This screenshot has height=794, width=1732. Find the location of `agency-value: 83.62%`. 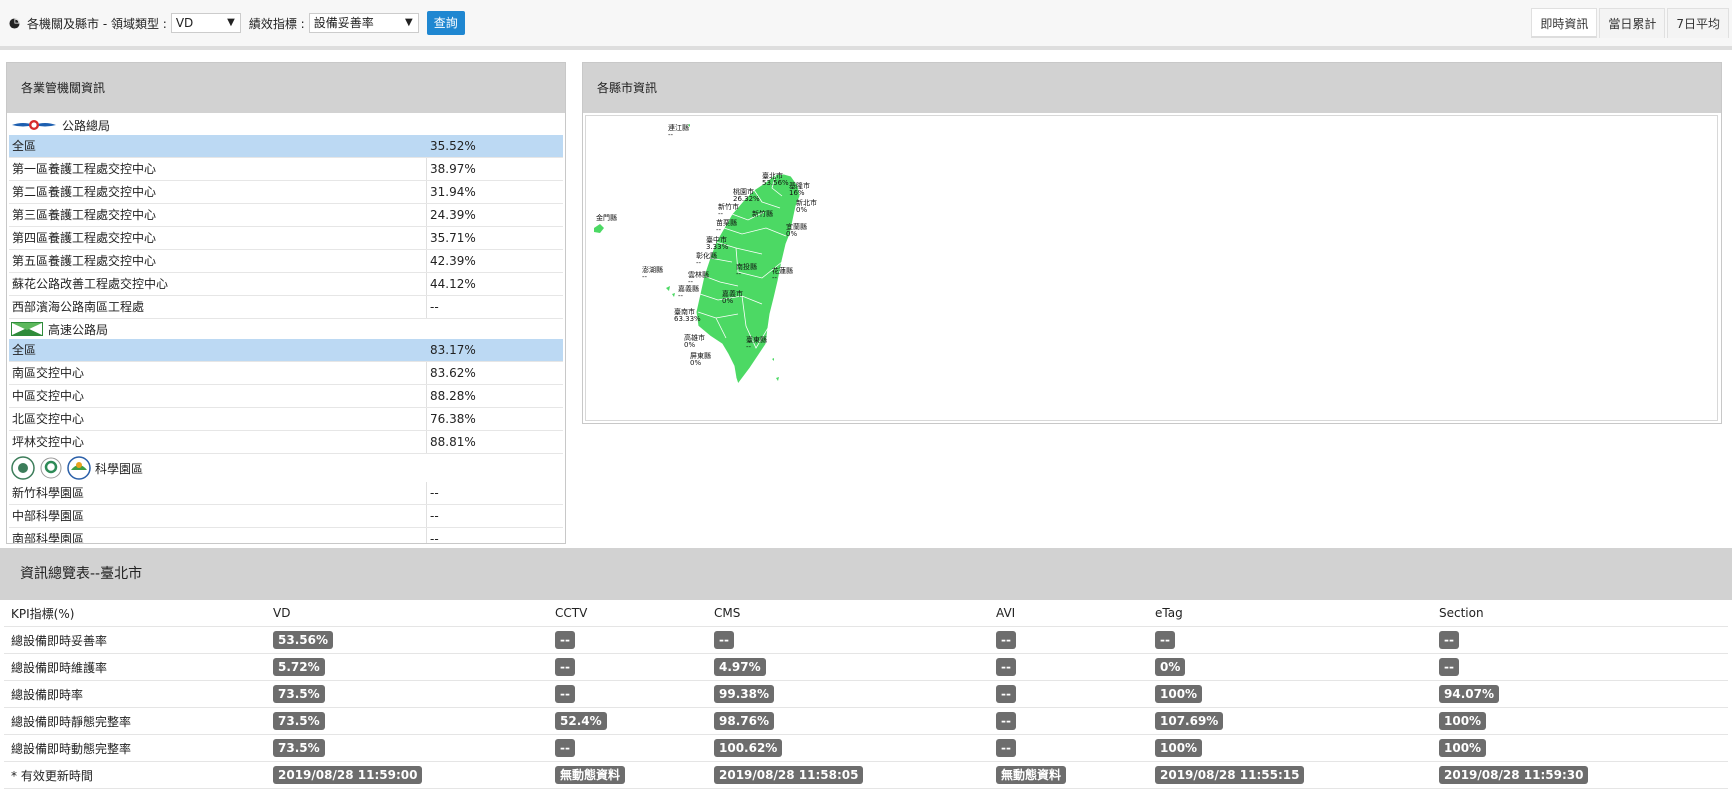

agency-value: 83.62% is located at coordinates (453, 373).